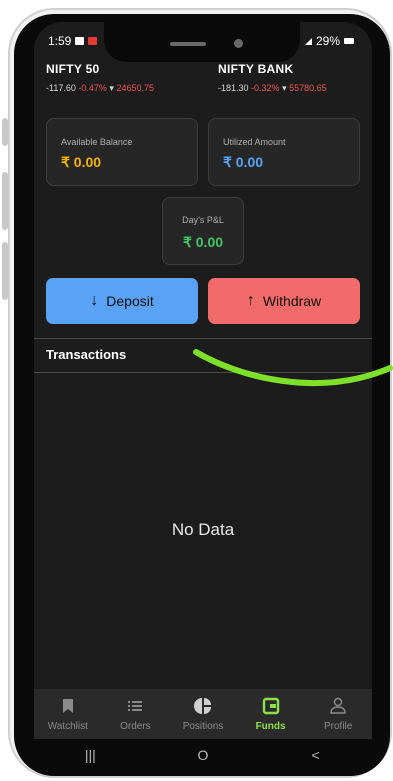  I want to click on tab-funds: Funds, so click(271, 714).